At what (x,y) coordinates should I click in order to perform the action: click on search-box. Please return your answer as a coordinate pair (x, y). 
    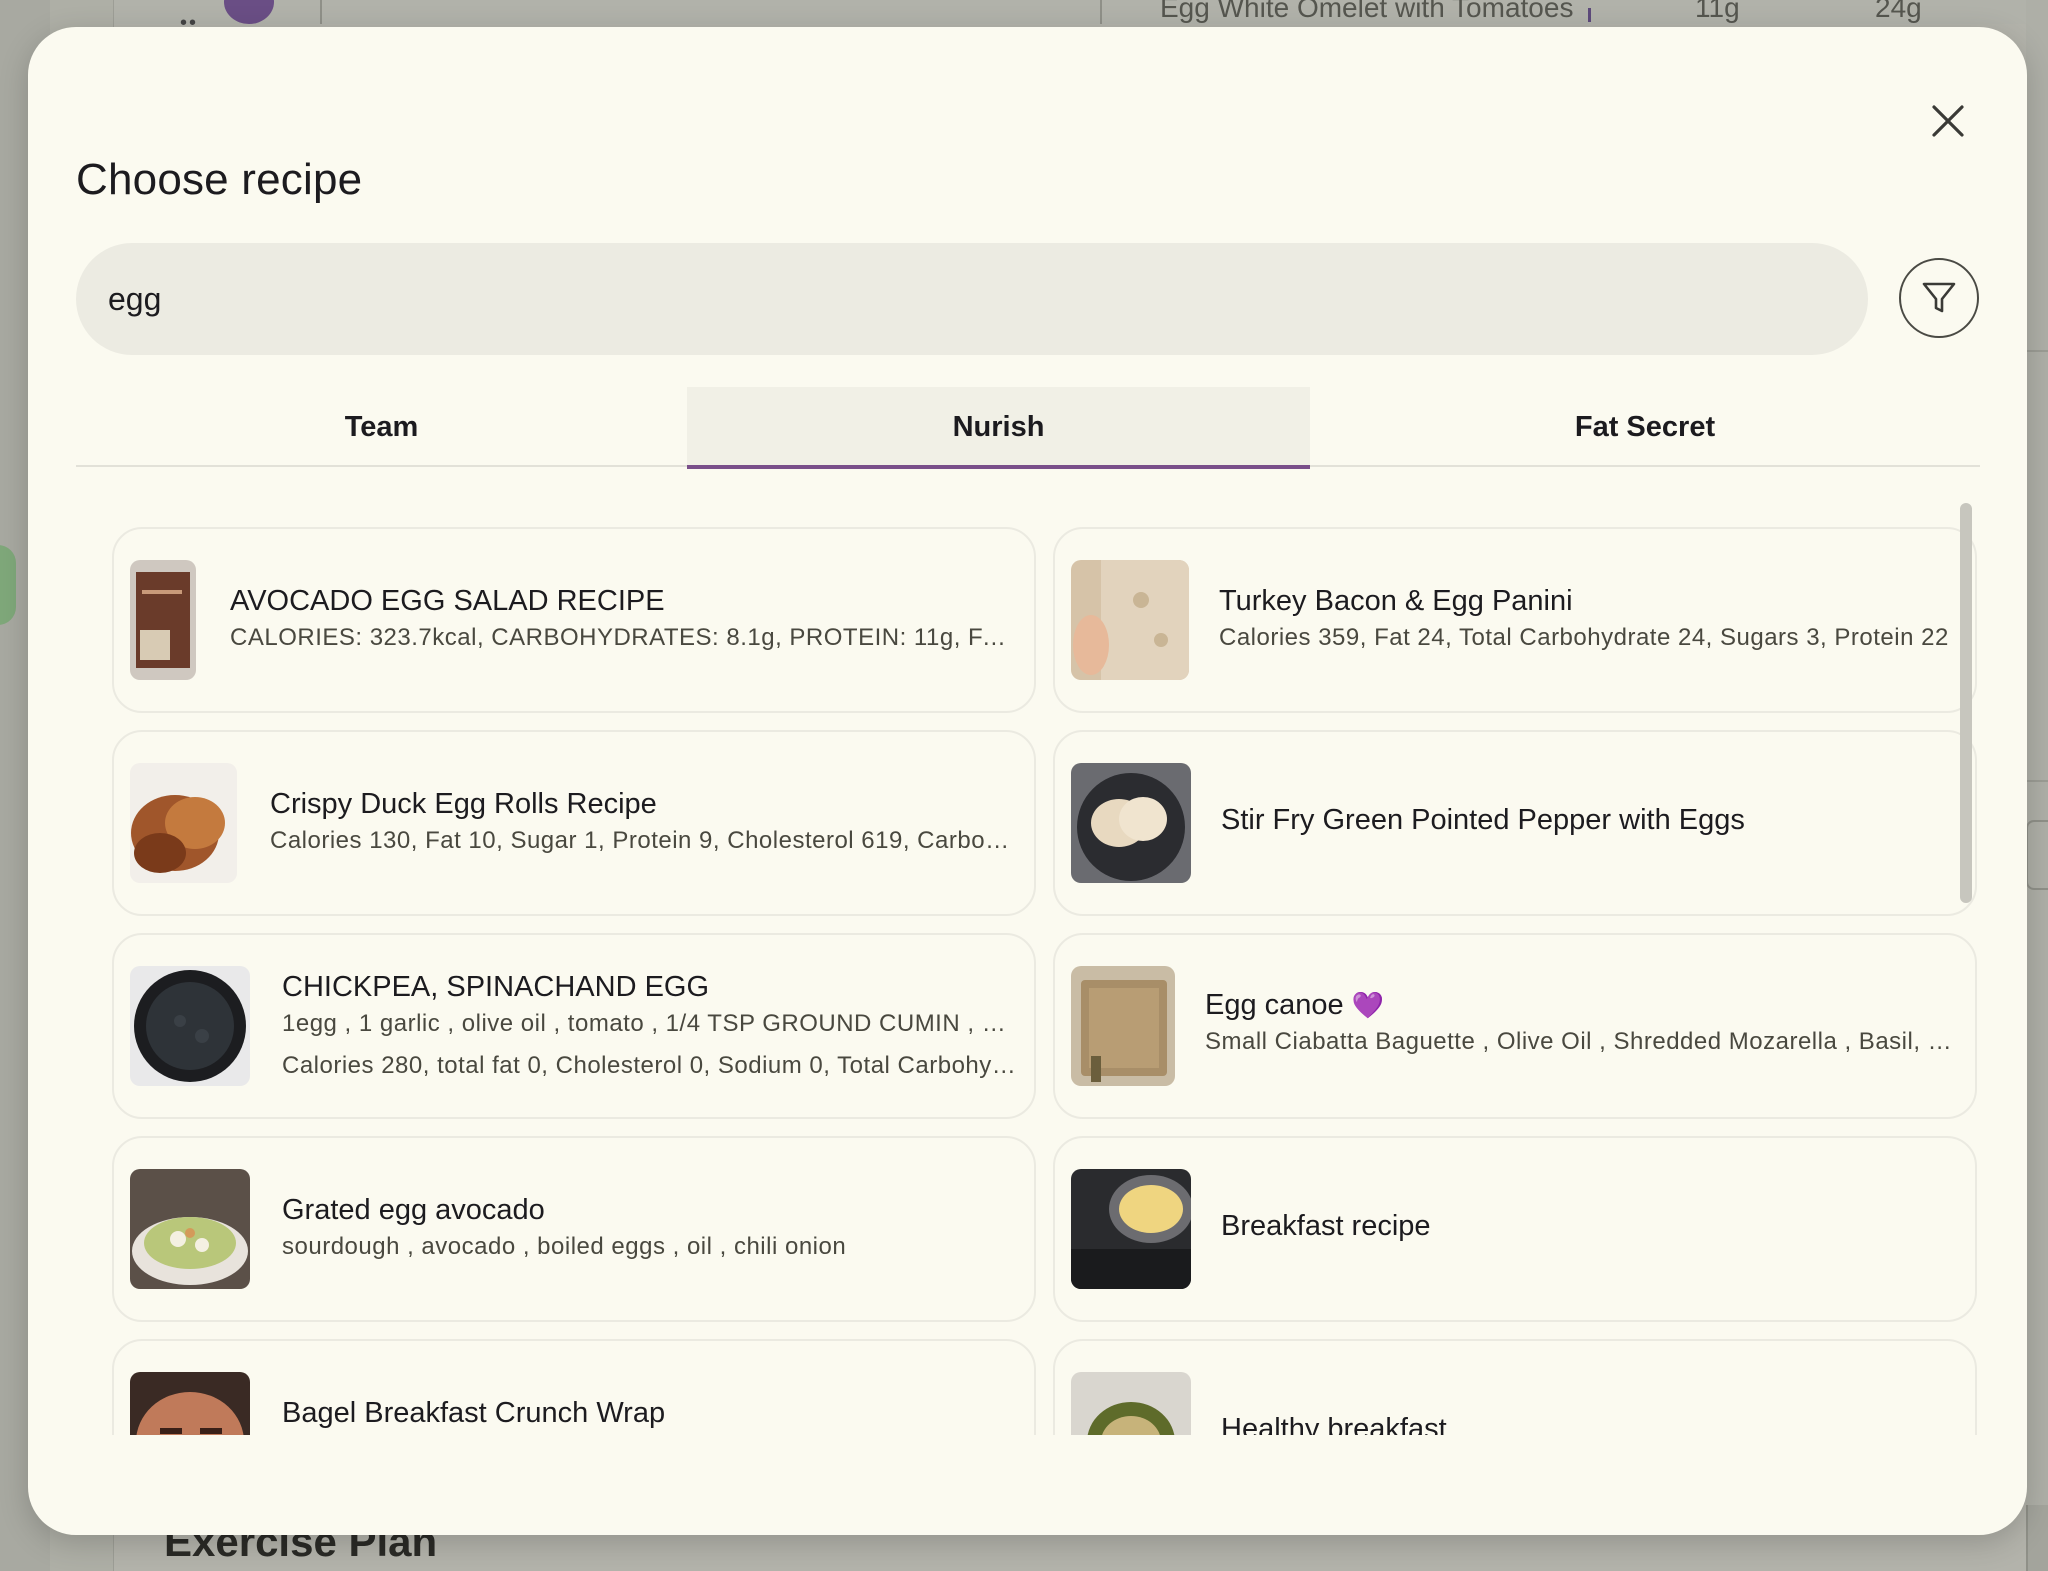
    Looking at the image, I should click on (972, 299).